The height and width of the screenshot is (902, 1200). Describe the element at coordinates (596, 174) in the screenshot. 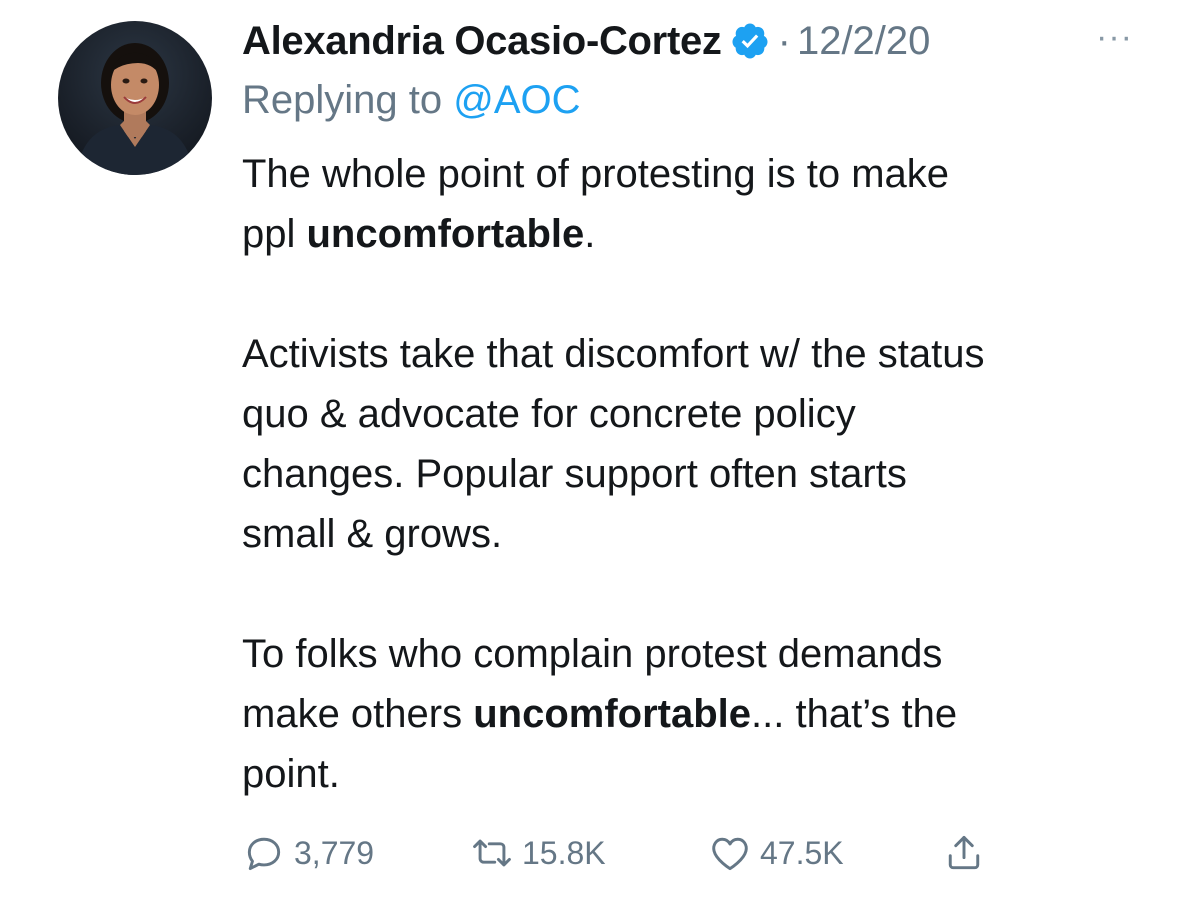

I see `paragraph-line: The whole point of protesting is to make` at that location.